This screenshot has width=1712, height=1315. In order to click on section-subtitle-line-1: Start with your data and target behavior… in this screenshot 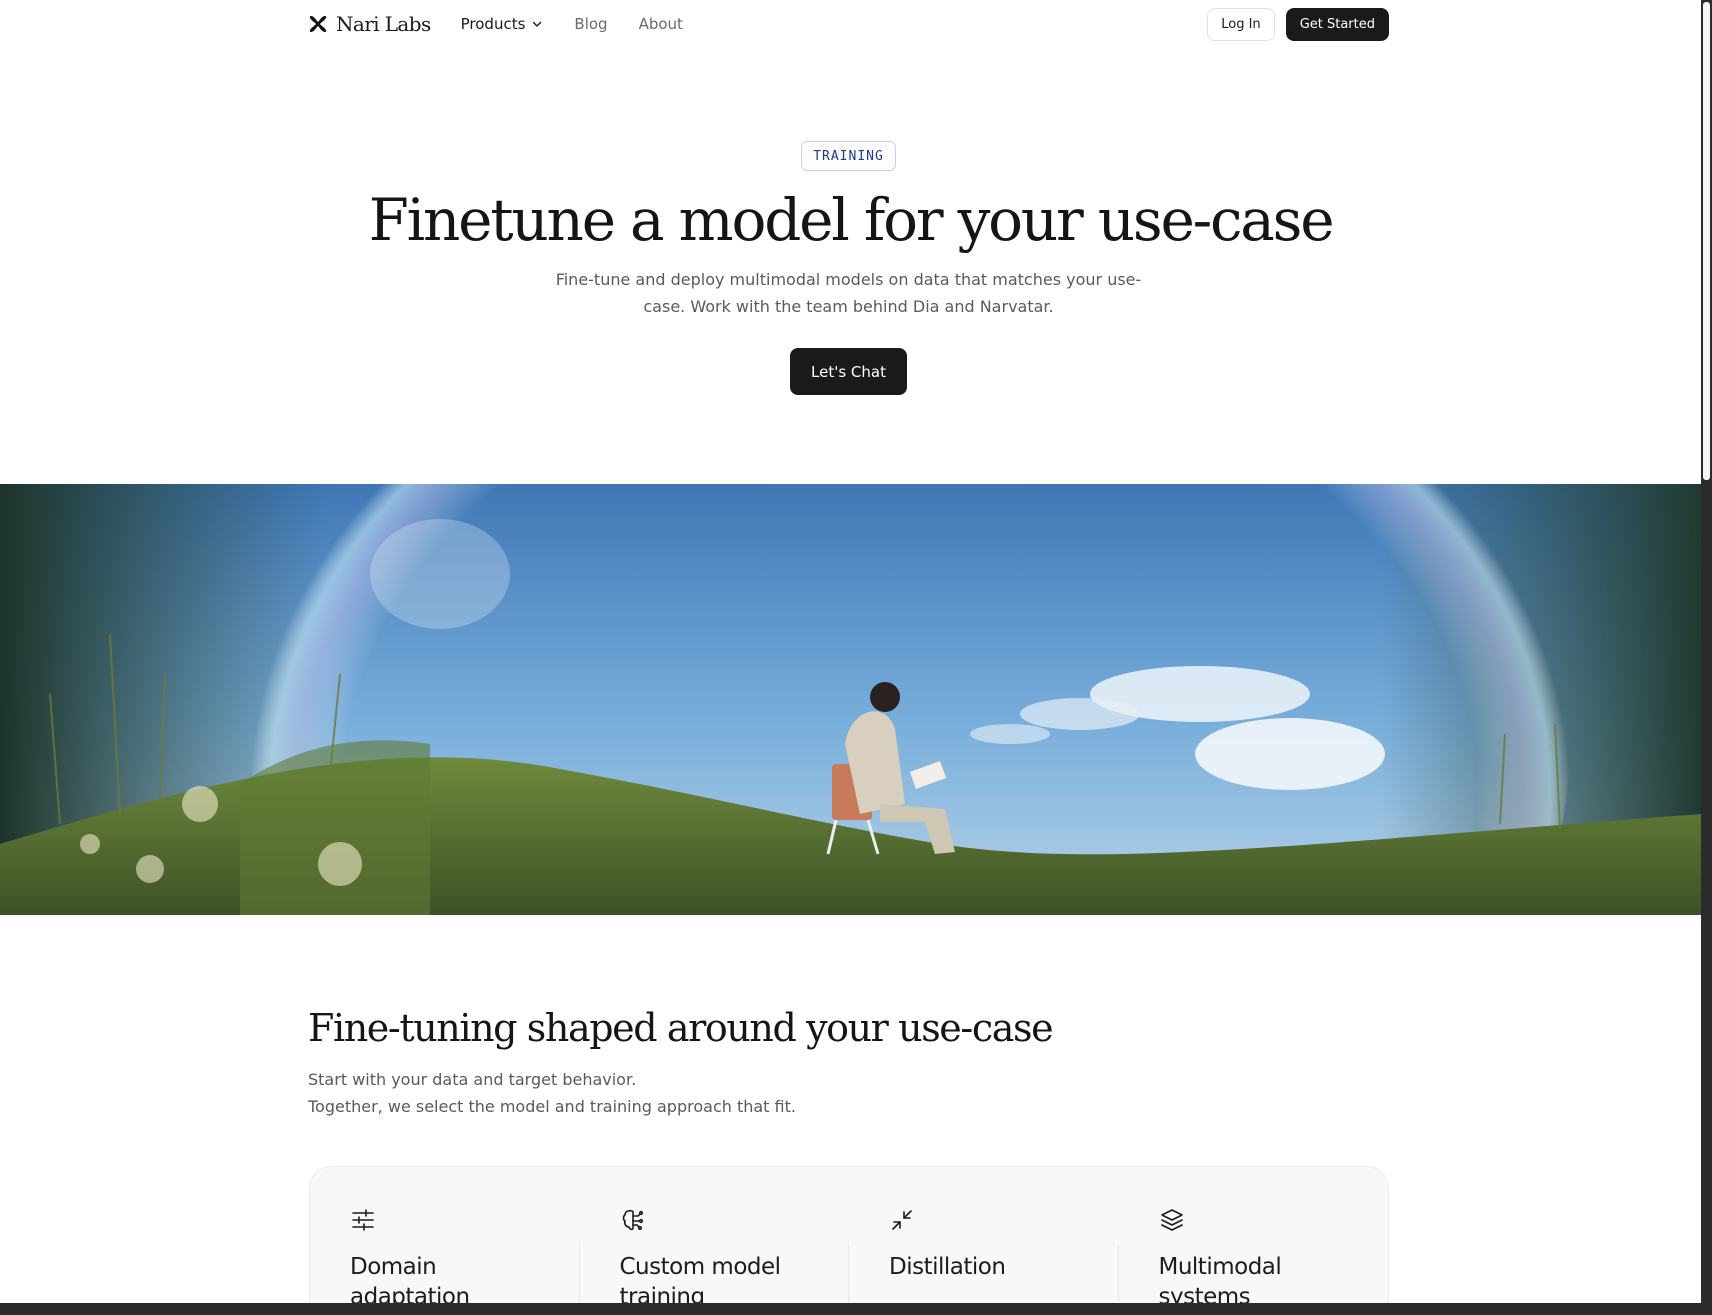, I will do `click(472, 1079)`.